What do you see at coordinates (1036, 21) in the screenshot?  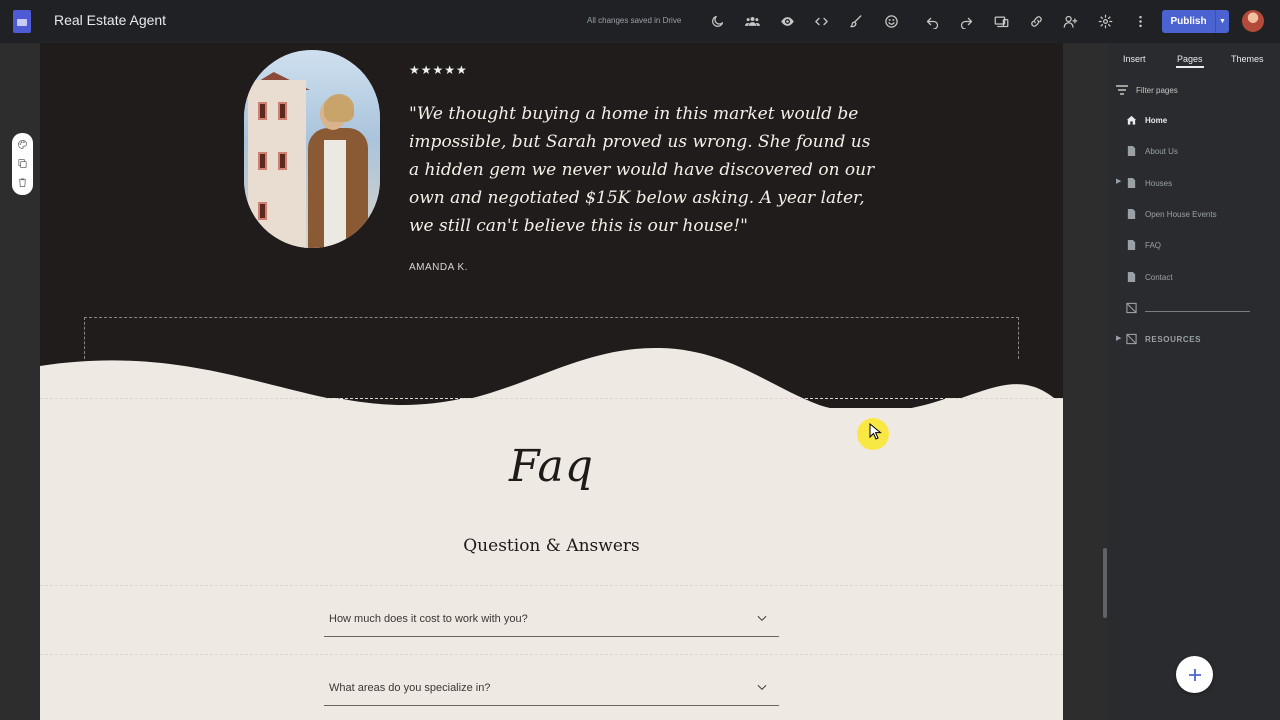 I see `link-icon` at bounding box center [1036, 21].